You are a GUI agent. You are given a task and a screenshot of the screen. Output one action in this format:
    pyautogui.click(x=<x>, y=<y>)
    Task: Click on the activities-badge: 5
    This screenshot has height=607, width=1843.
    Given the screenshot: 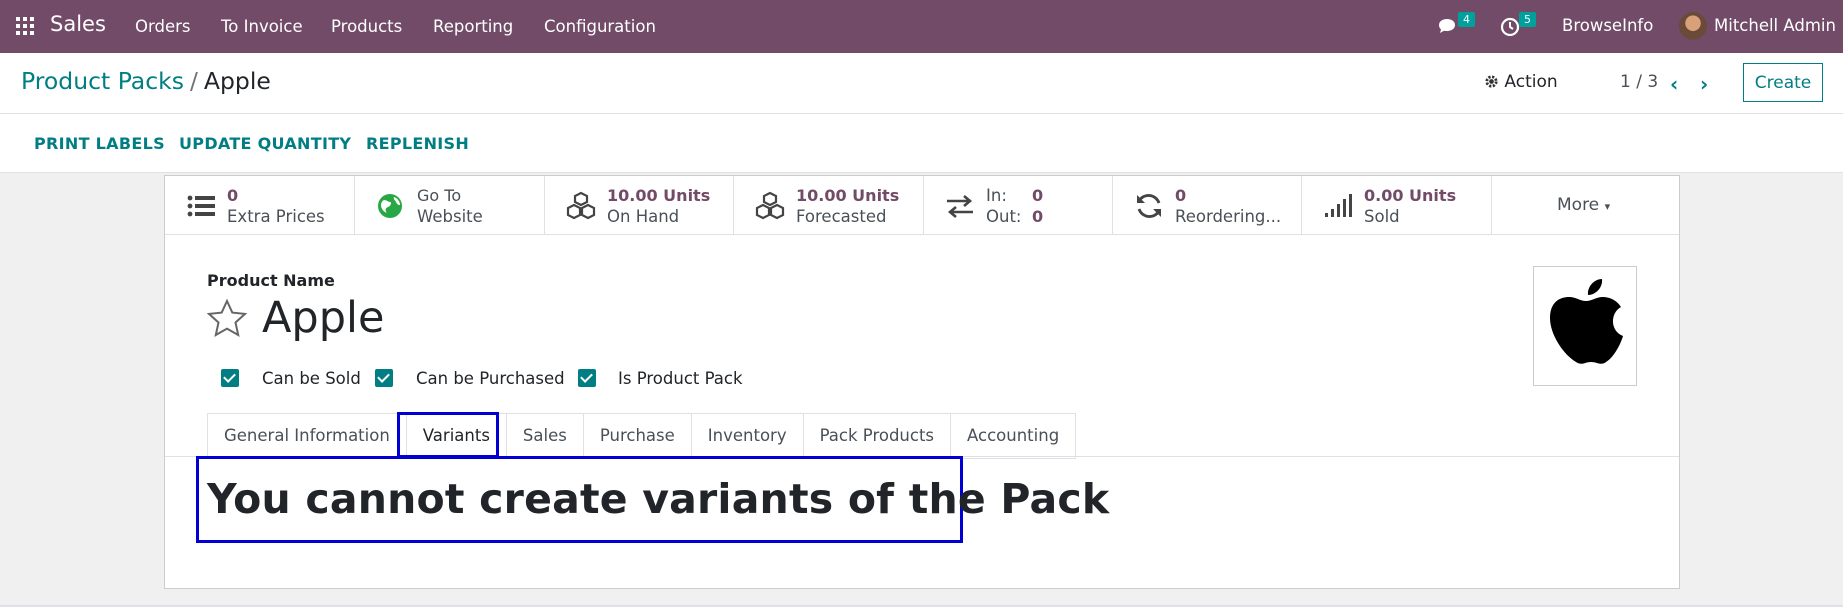 What is the action you would take?
    pyautogui.click(x=1527, y=19)
    